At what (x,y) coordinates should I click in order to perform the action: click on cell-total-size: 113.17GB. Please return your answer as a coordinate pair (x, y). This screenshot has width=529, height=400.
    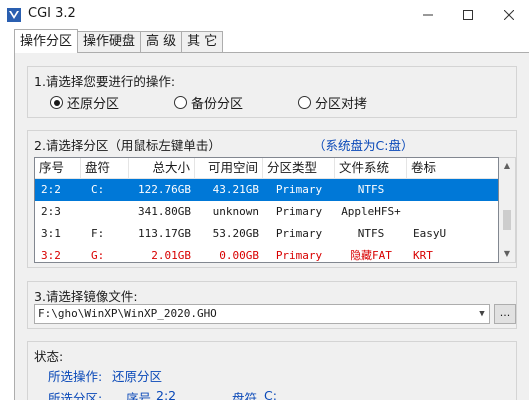
    Looking at the image, I should click on (164, 233).